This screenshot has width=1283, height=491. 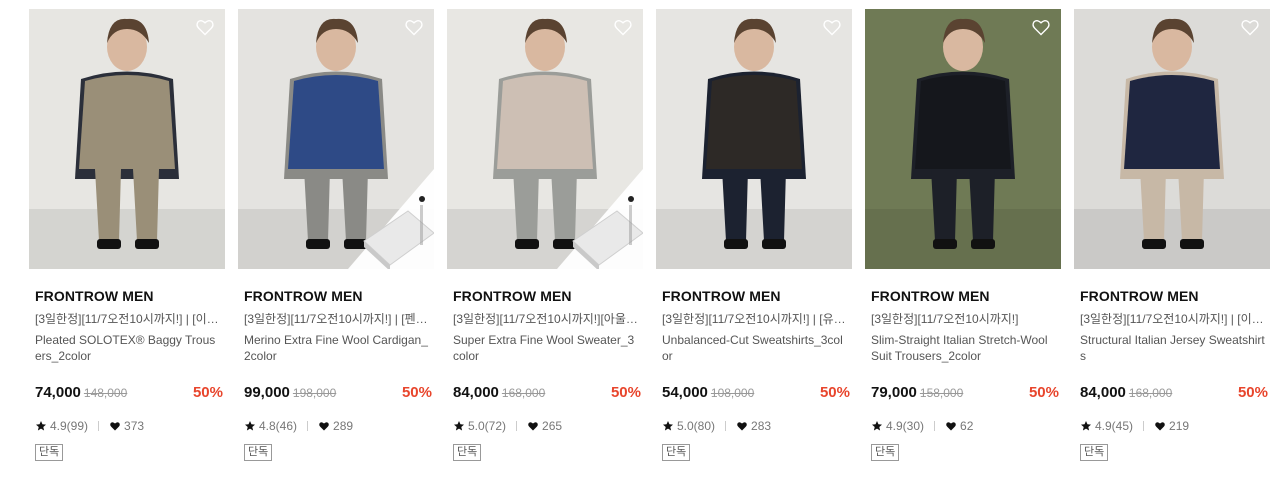 What do you see at coordinates (547, 394) in the screenshot?
I see `price-row: 84,000 168,000 50%` at bounding box center [547, 394].